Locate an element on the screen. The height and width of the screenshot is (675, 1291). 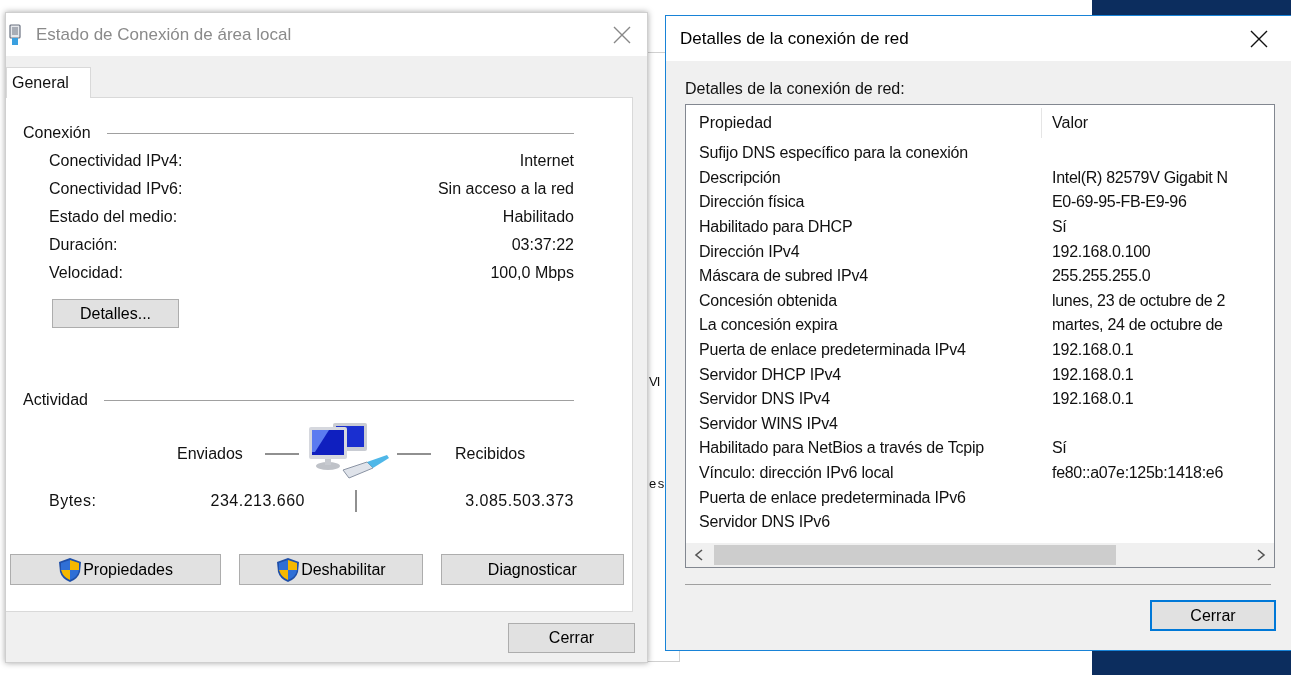
property-cell-text: Sufijo DNS específico para la conexión is located at coordinates (833, 153).